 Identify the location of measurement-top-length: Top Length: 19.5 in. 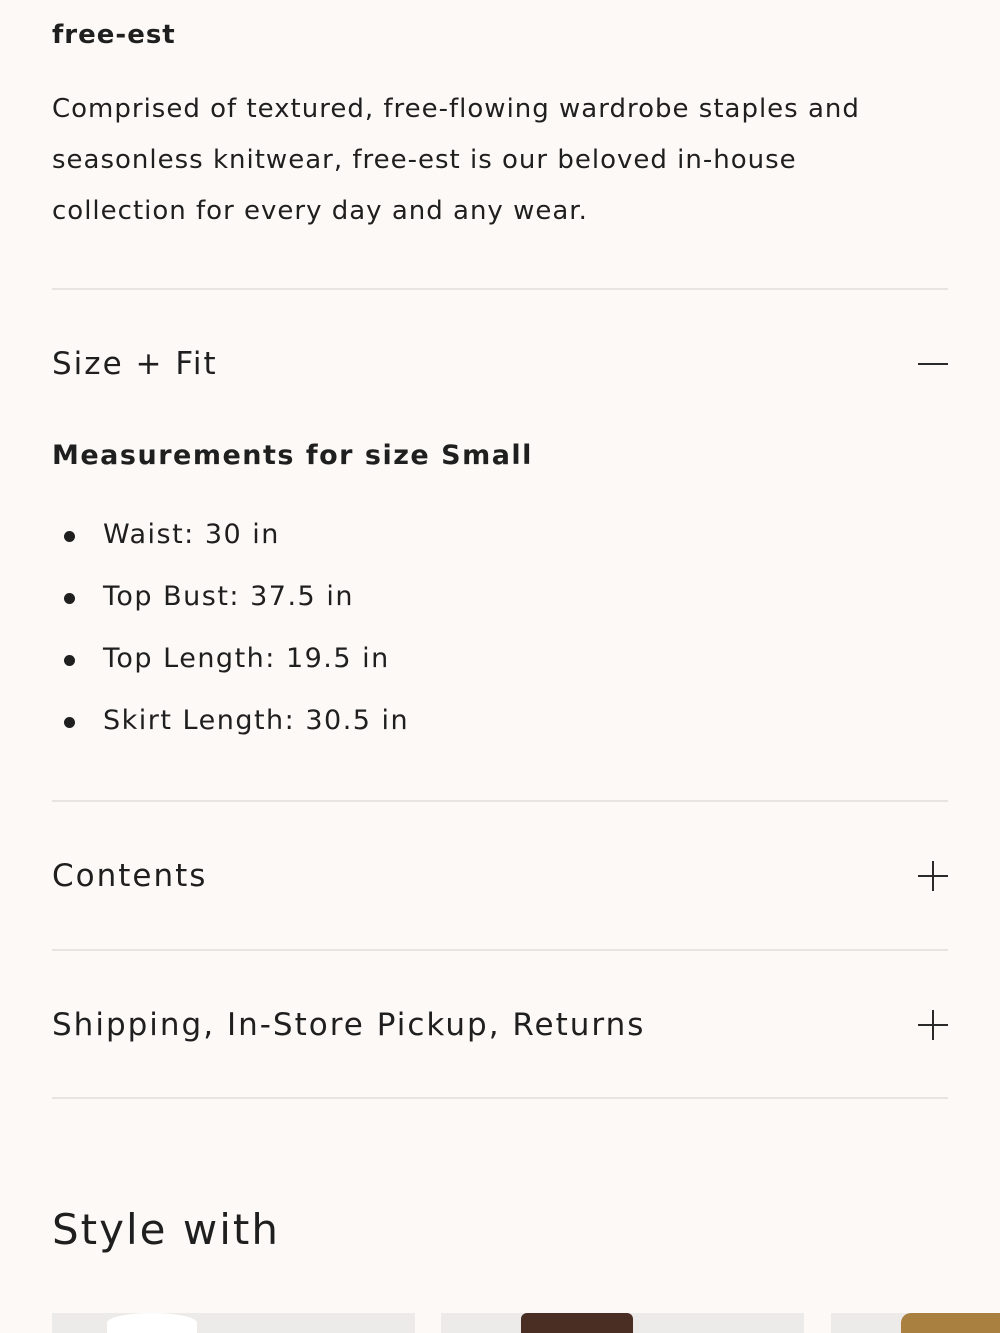
(246, 658).